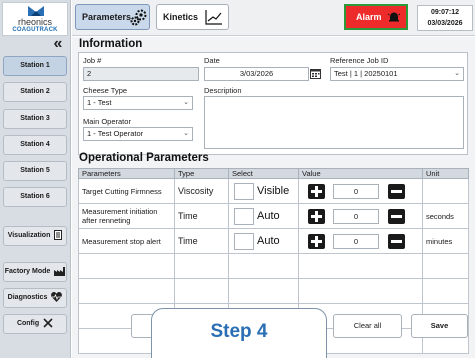  I want to click on collapse-sidebar-icon: «, so click(58, 44).